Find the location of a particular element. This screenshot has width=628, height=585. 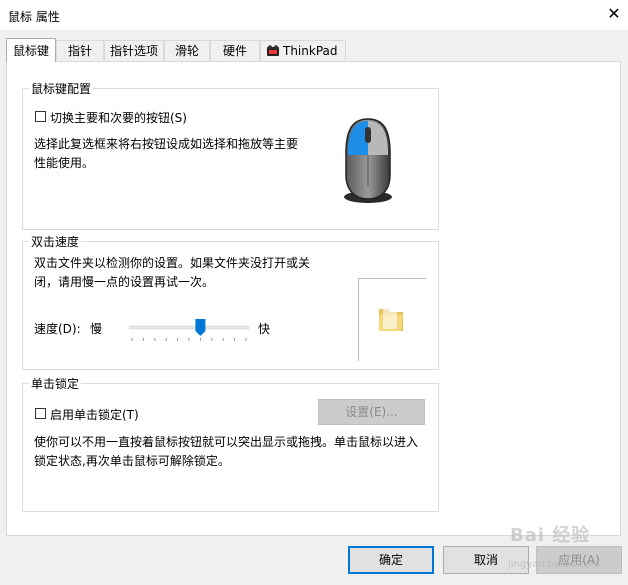

switch-buttons-description: 选择此复选框来将右按钮设成如选择和拖放等主要性能使用。 is located at coordinates (166, 153).